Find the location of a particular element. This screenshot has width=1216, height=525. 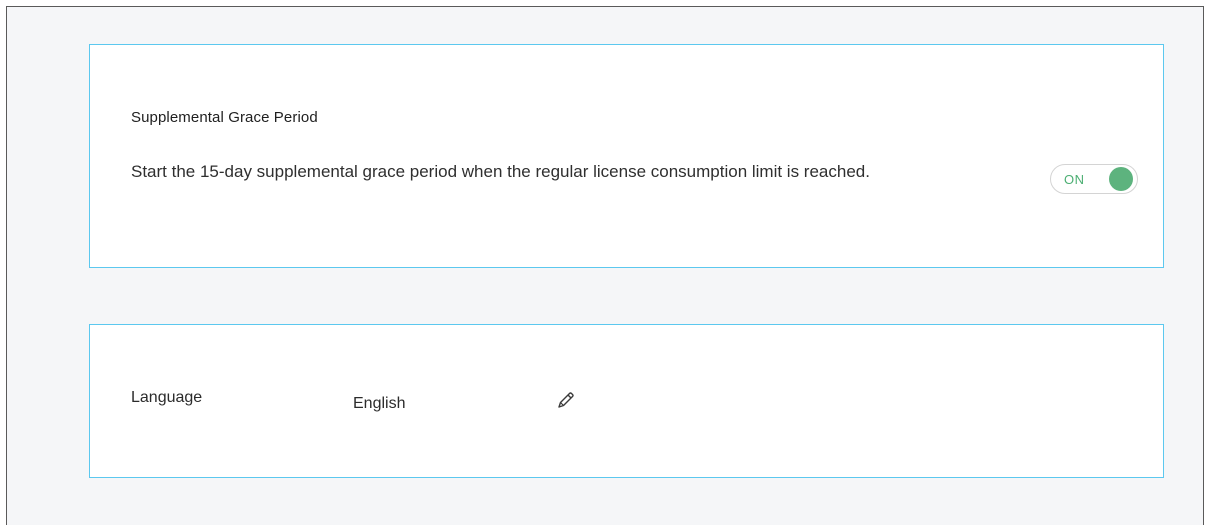

pencil-icon is located at coordinates (566, 400).